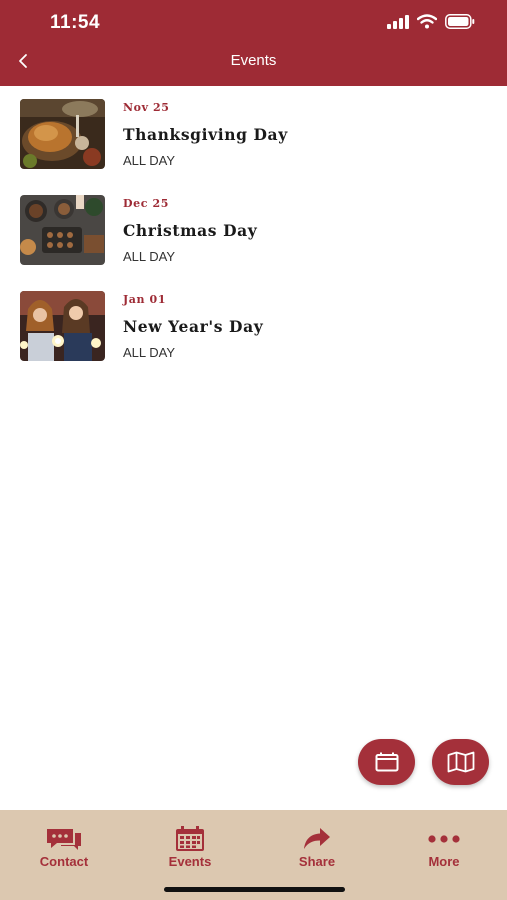 This screenshot has height=900, width=507. I want to click on share-icon, so click(317, 838).